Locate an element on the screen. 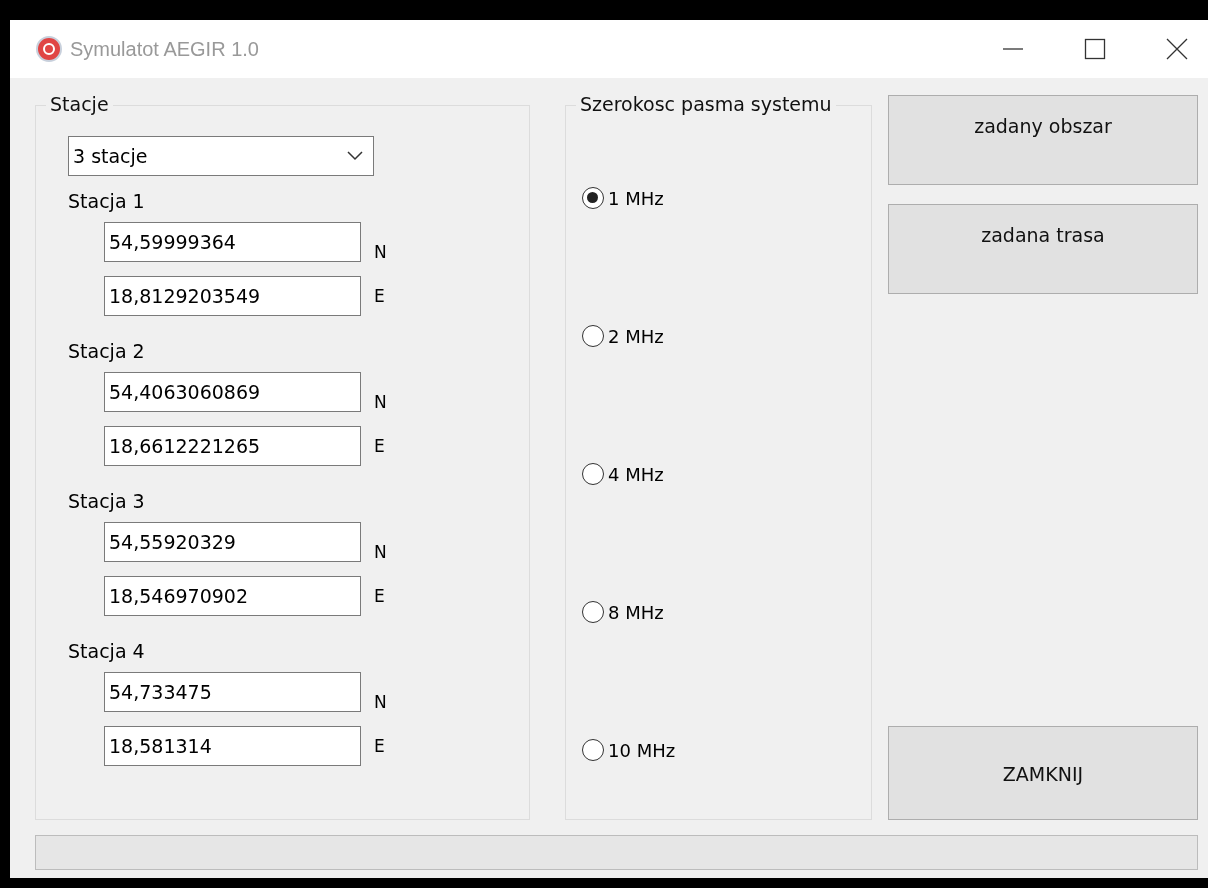 This screenshot has width=1208, height=888. radio-option: 1 MHz is located at coordinates (726, 198).